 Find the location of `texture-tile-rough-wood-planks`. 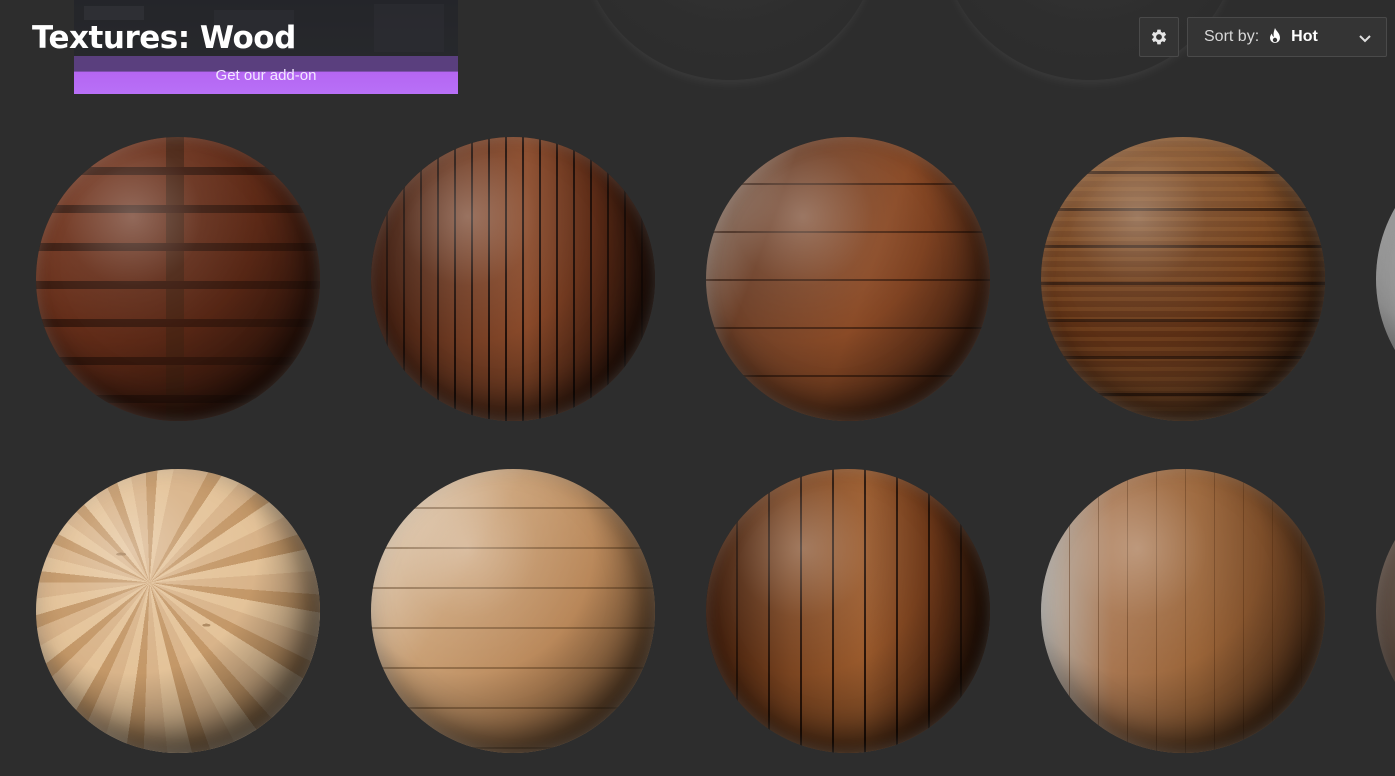

texture-tile-rough-wood-planks is located at coordinates (1183, 279).